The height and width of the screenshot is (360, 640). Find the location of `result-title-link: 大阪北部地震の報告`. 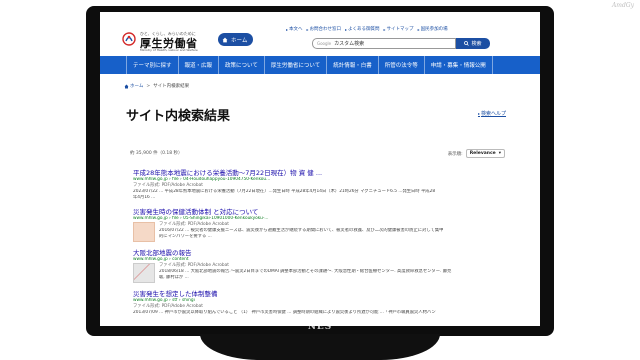

result-title-link: 大阪北部地震の報告 is located at coordinates (320, 253).